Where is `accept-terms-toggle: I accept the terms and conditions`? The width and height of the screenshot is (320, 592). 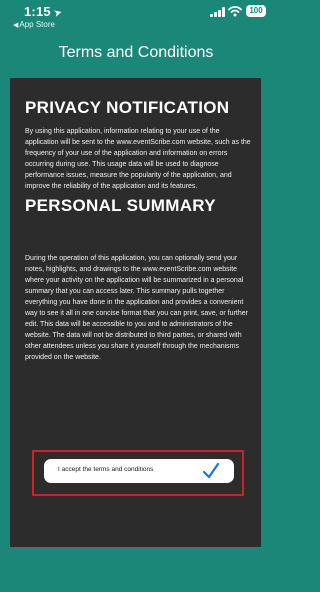 accept-terms-toggle: I accept the terms and conditions is located at coordinates (139, 471).